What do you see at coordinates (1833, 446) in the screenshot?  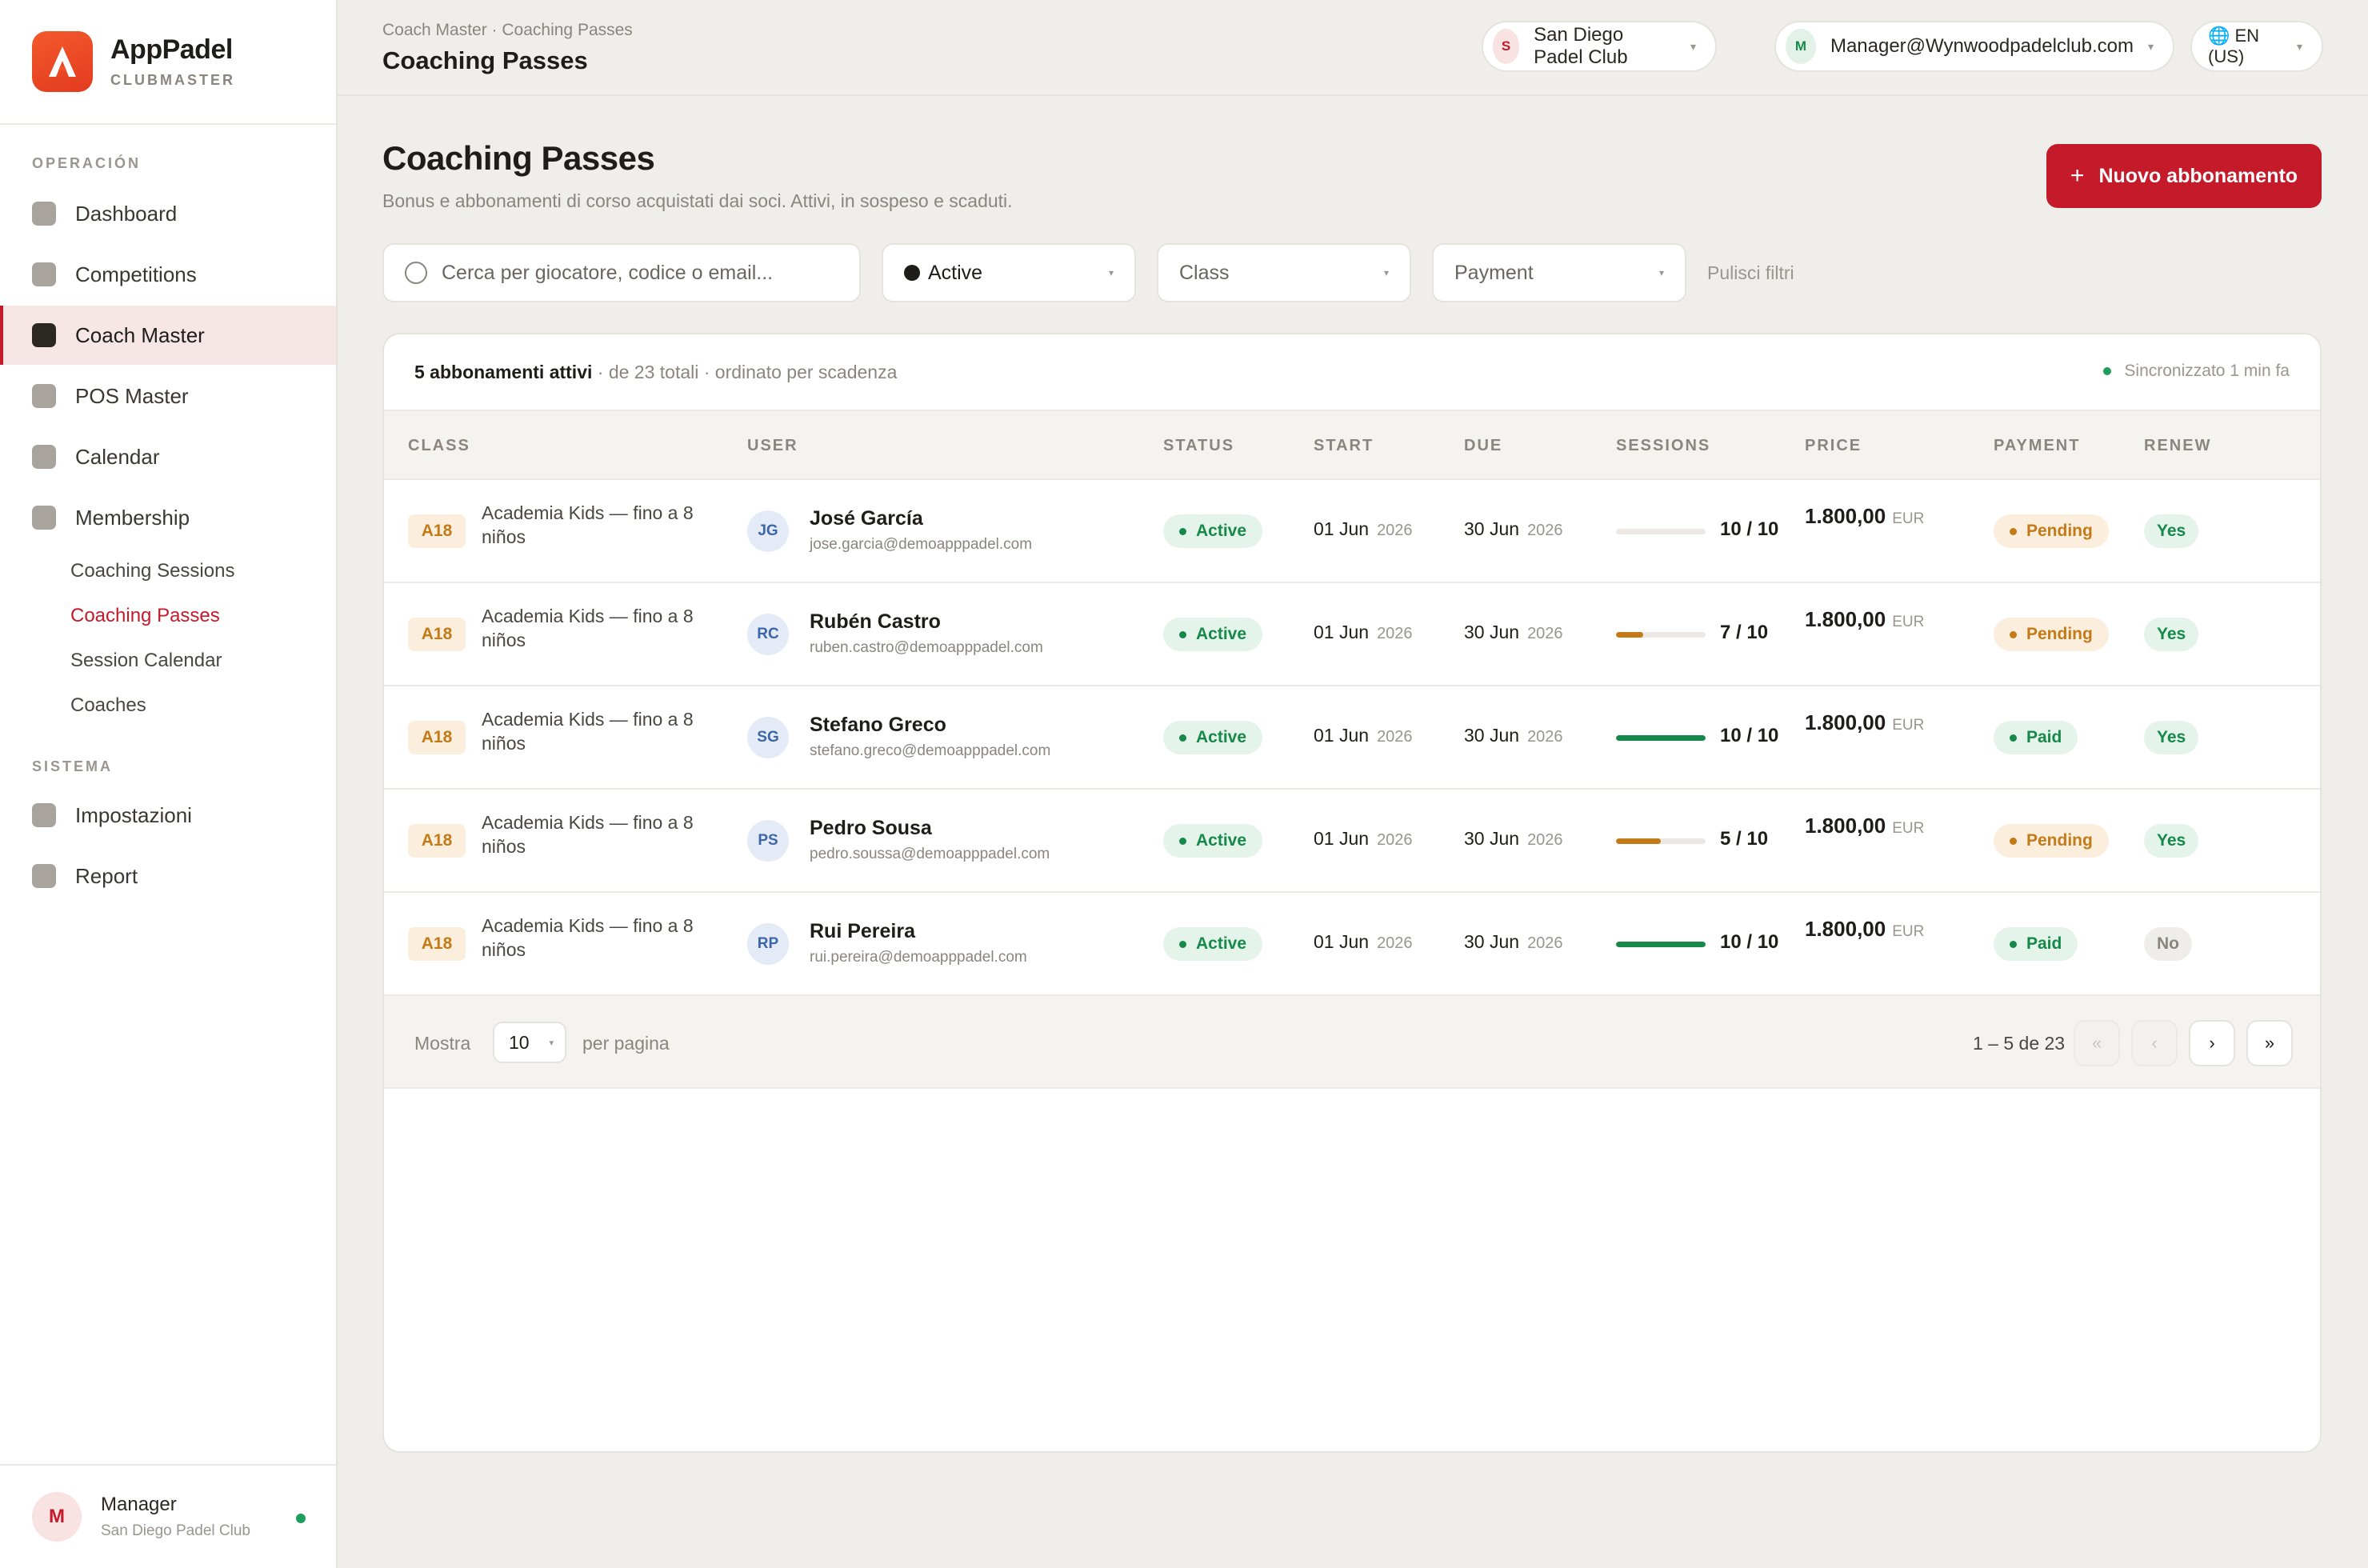 I see `column-header-price: PRICE` at bounding box center [1833, 446].